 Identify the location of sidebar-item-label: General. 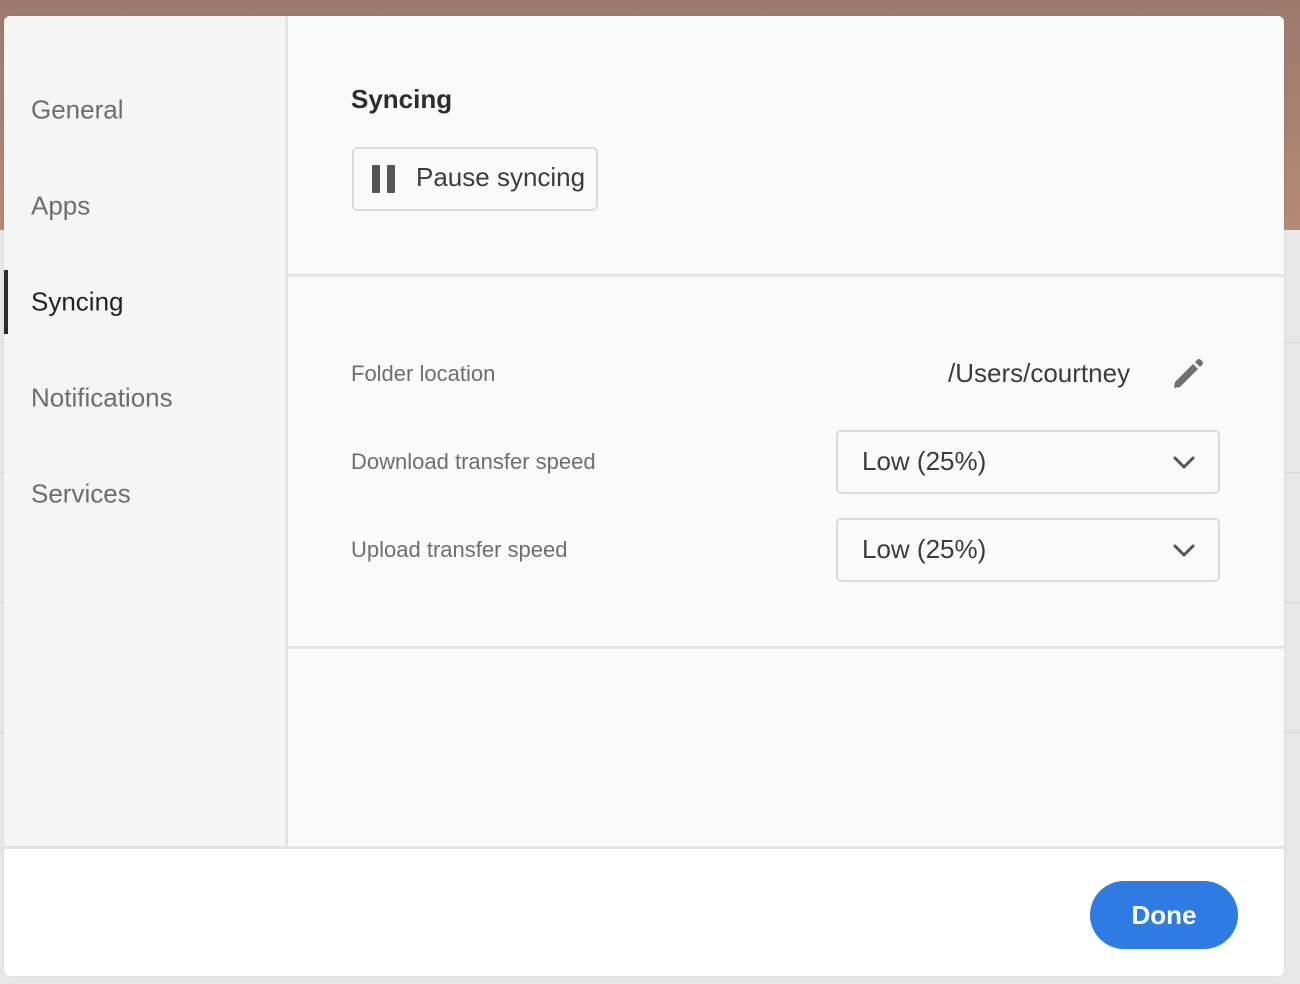
(77, 109).